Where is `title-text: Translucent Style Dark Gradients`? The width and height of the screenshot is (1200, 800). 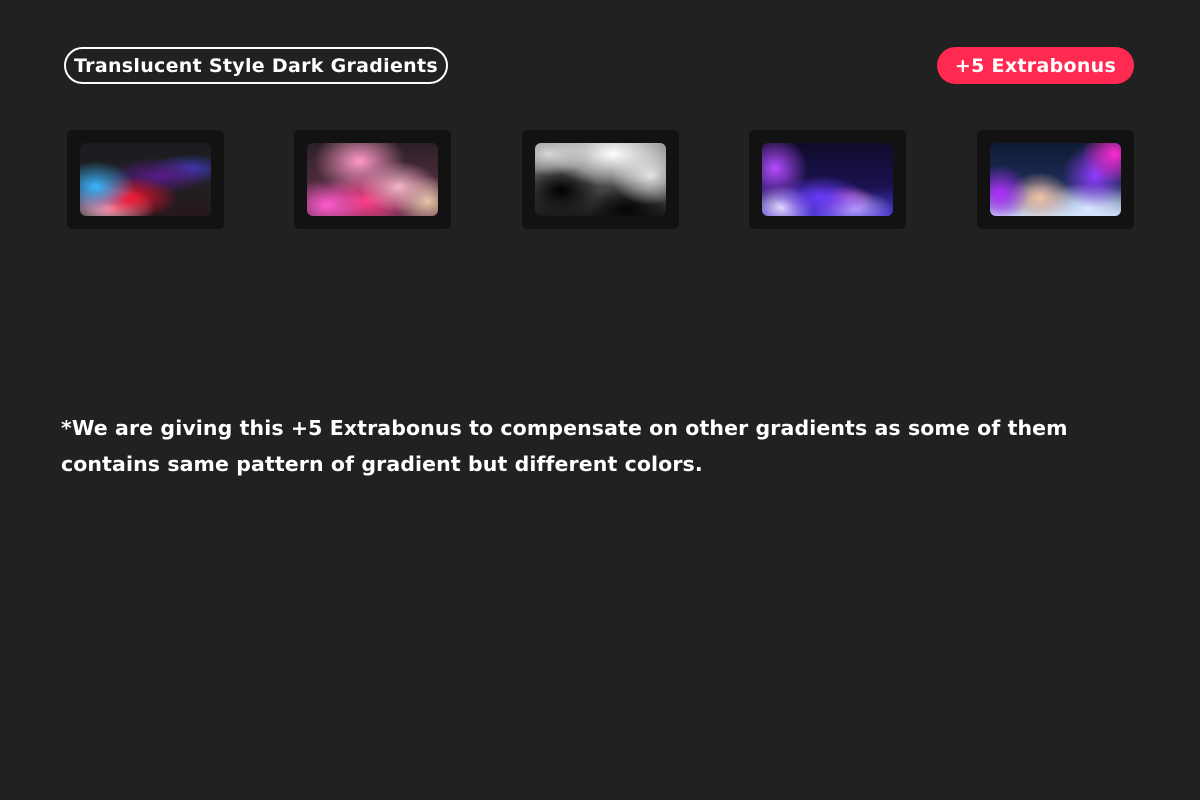 title-text: Translucent Style Dark Gradients is located at coordinates (256, 65).